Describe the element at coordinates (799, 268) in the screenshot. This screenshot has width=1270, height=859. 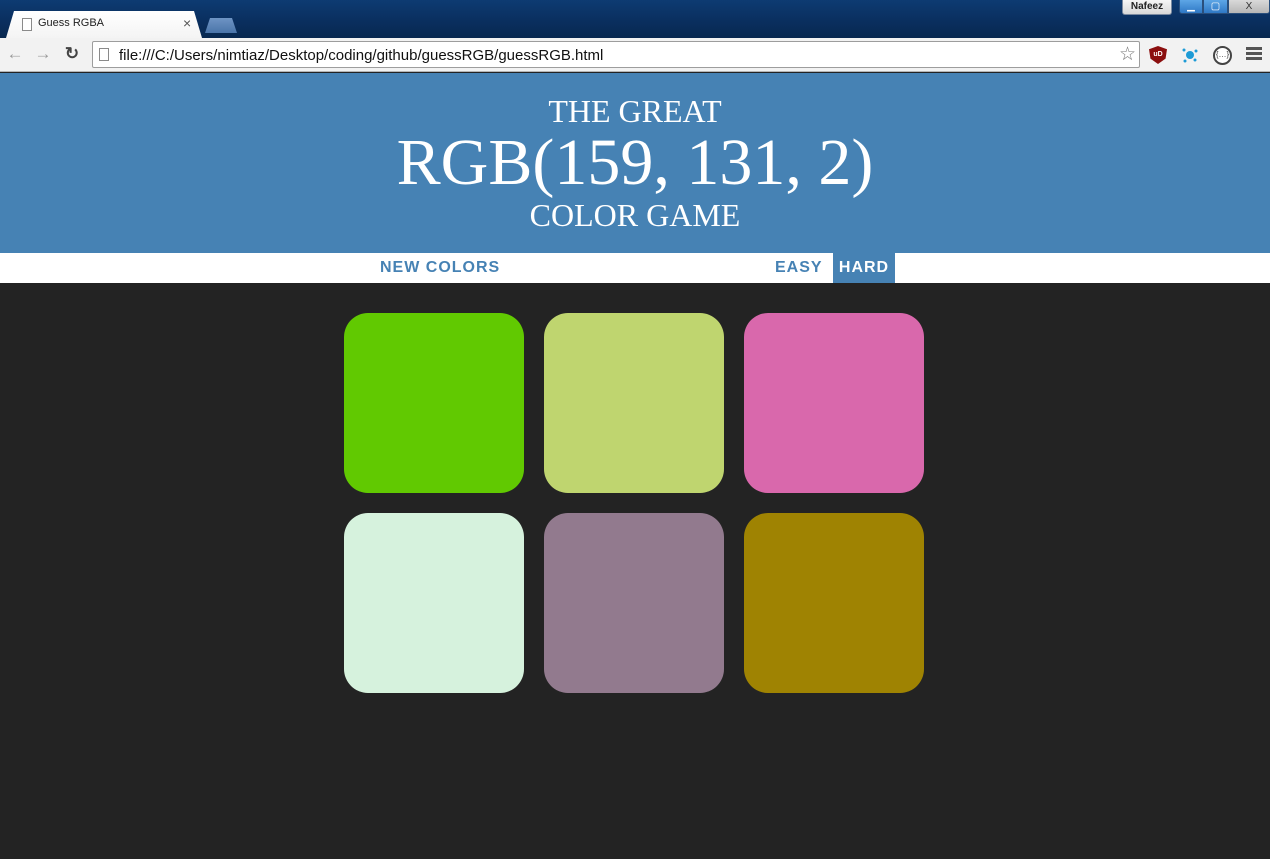
I see `easy-mode-button: EASY` at that location.